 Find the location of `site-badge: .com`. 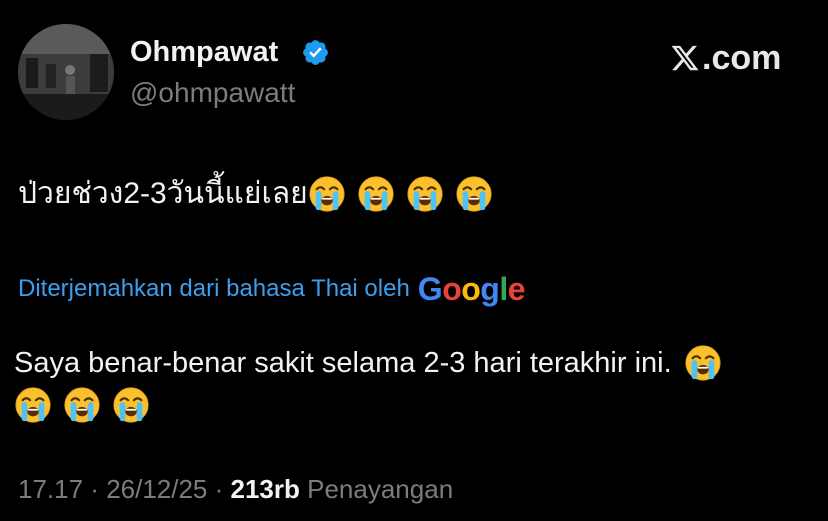

site-badge: .com is located at coordinates (725, 58).